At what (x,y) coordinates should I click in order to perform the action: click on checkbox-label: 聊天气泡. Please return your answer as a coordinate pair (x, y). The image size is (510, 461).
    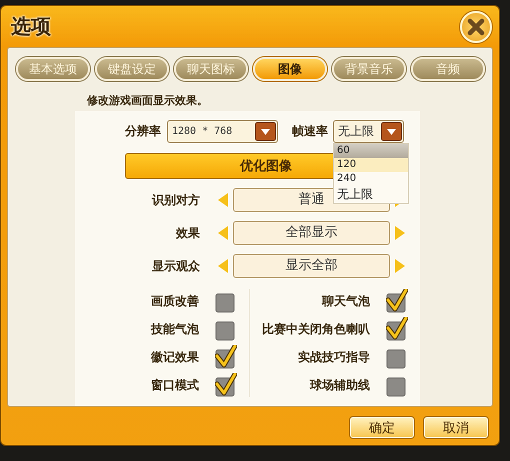
    Looking at the image, I should click on (346, 301).